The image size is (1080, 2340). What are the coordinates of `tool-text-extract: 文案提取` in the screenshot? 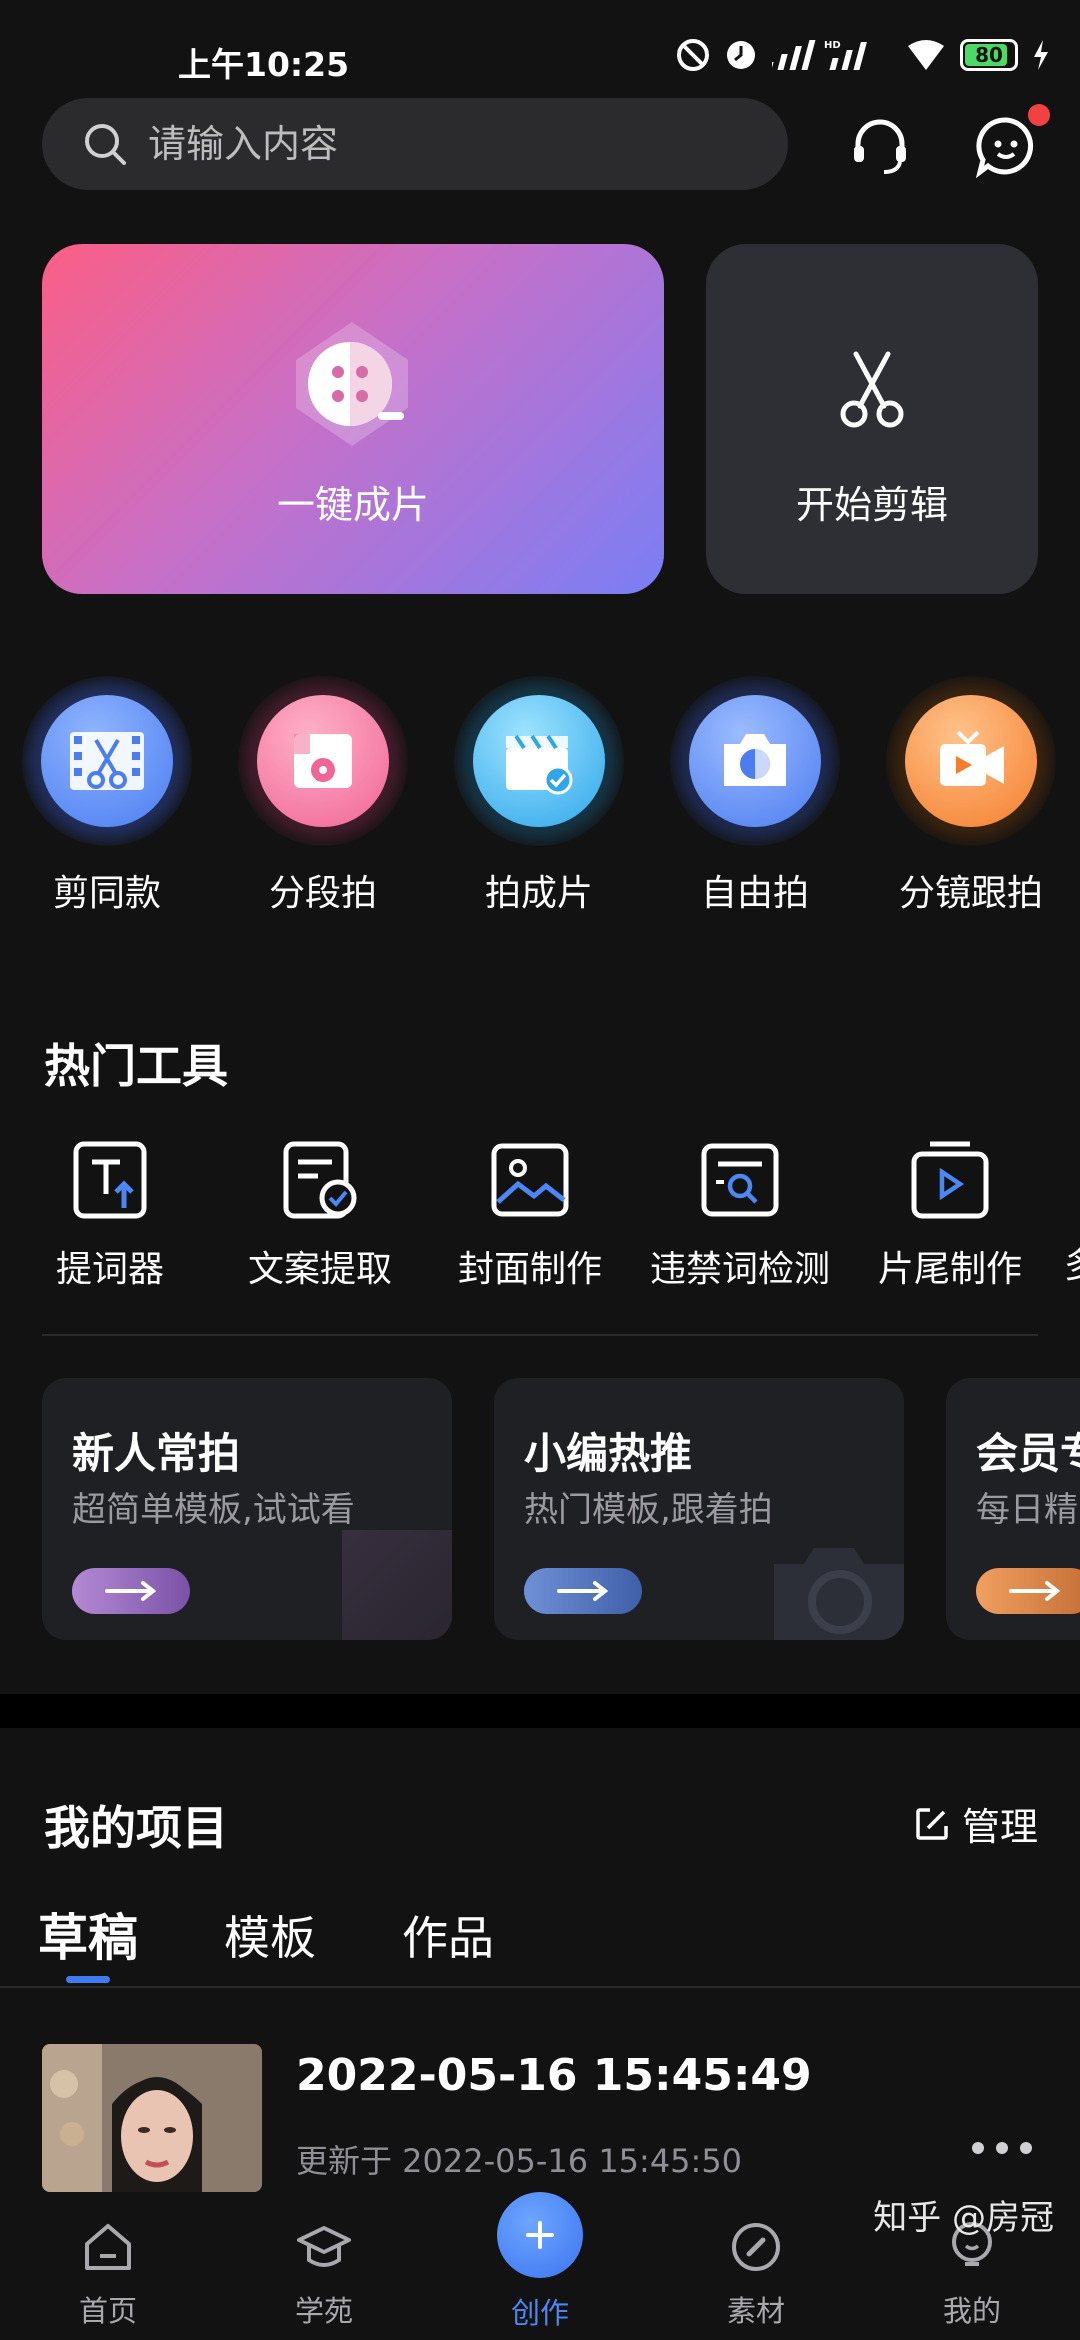 It's located at (320, 1215).